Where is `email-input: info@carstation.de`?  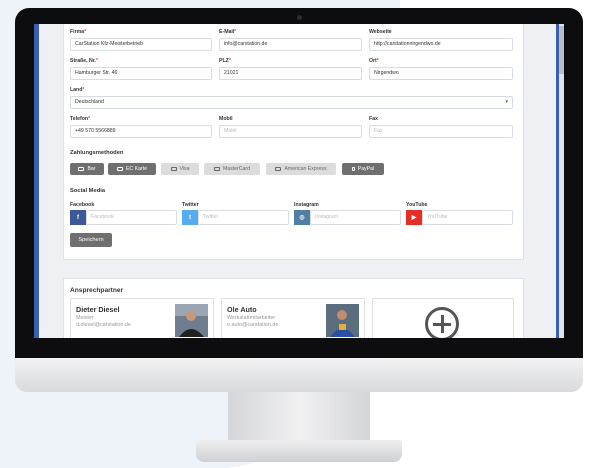
email-input: info@carstation.de is located at coordinates (290, 44).